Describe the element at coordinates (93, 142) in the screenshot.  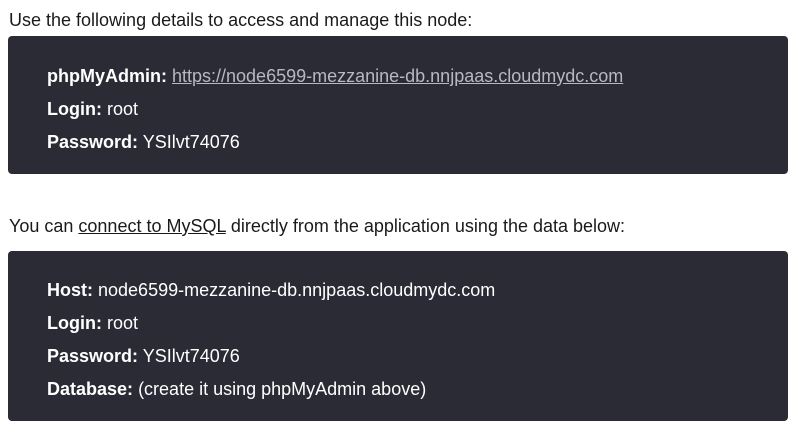
I see `password-label: Password:` at that location.